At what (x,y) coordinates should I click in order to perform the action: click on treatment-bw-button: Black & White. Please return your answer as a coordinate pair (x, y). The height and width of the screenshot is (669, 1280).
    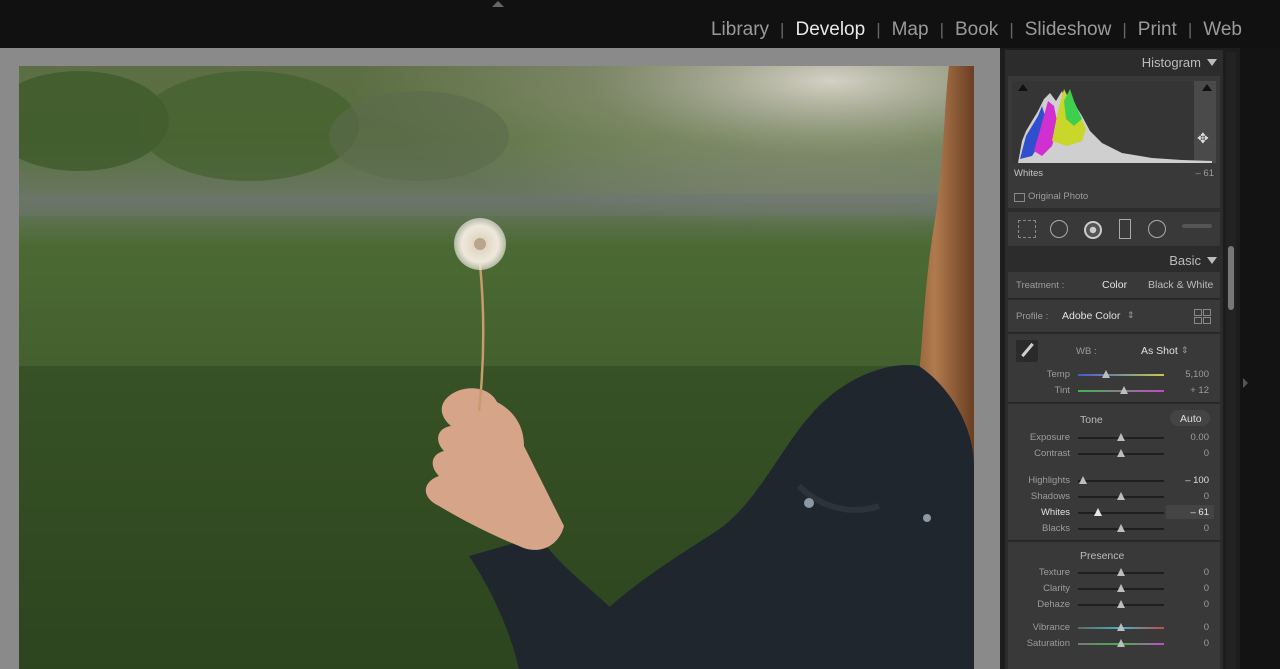
    Looking at the image, I should click on (1180, 285).